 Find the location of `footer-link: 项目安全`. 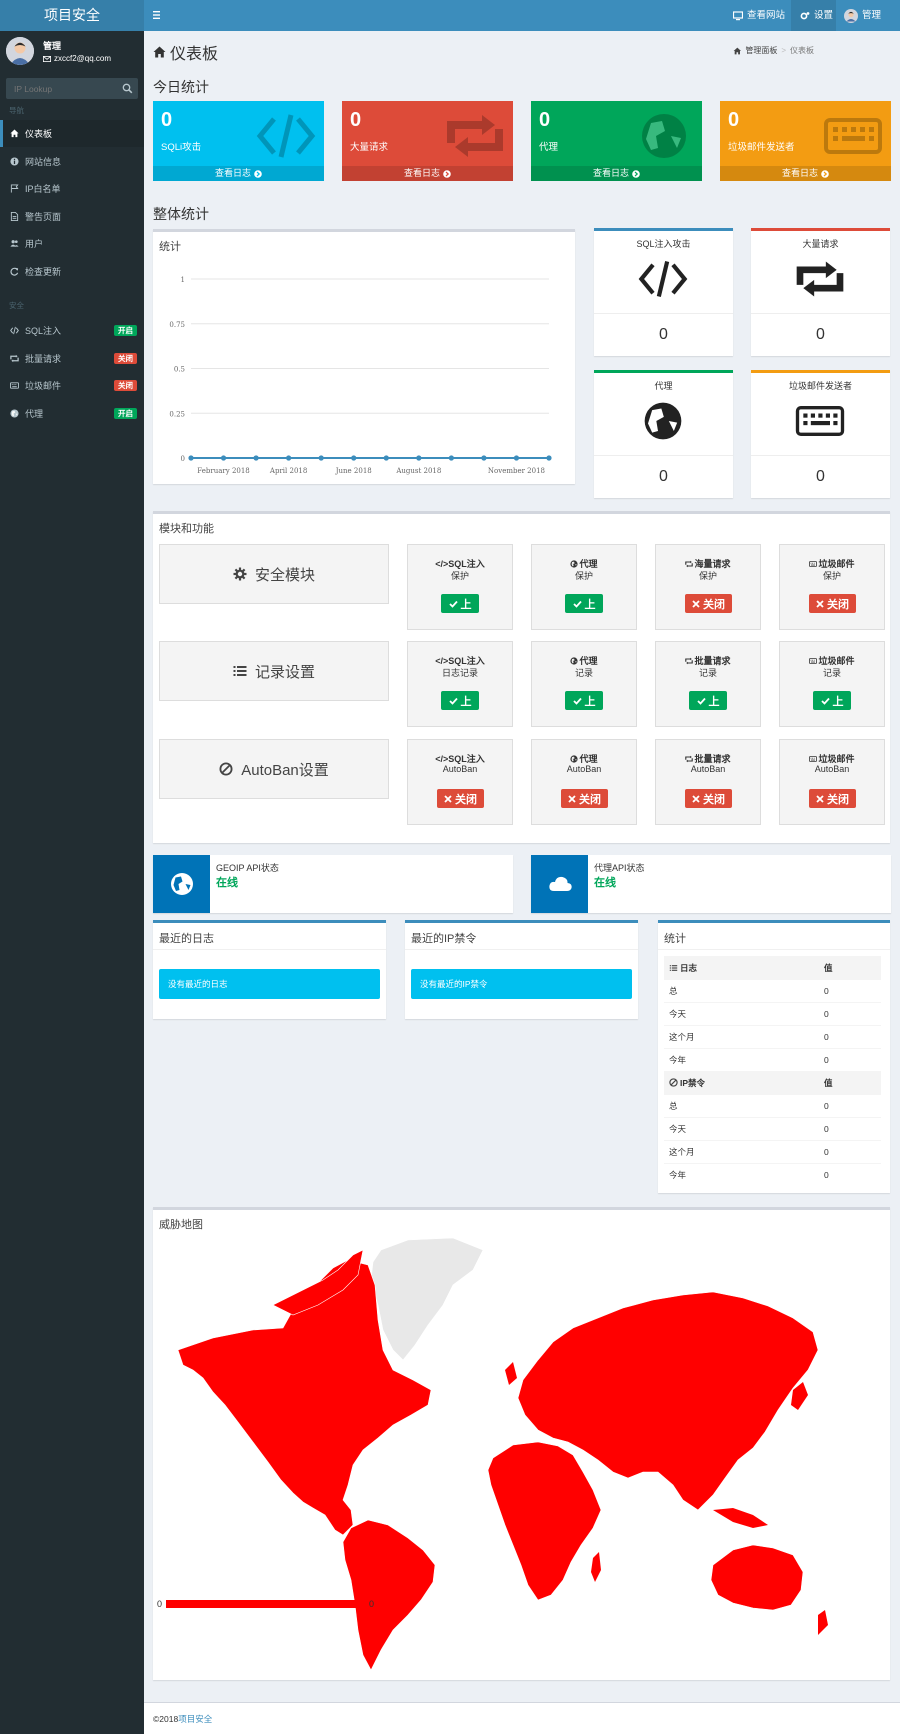

footer-link: 项目安全 is located at coordinates (195, 1719).